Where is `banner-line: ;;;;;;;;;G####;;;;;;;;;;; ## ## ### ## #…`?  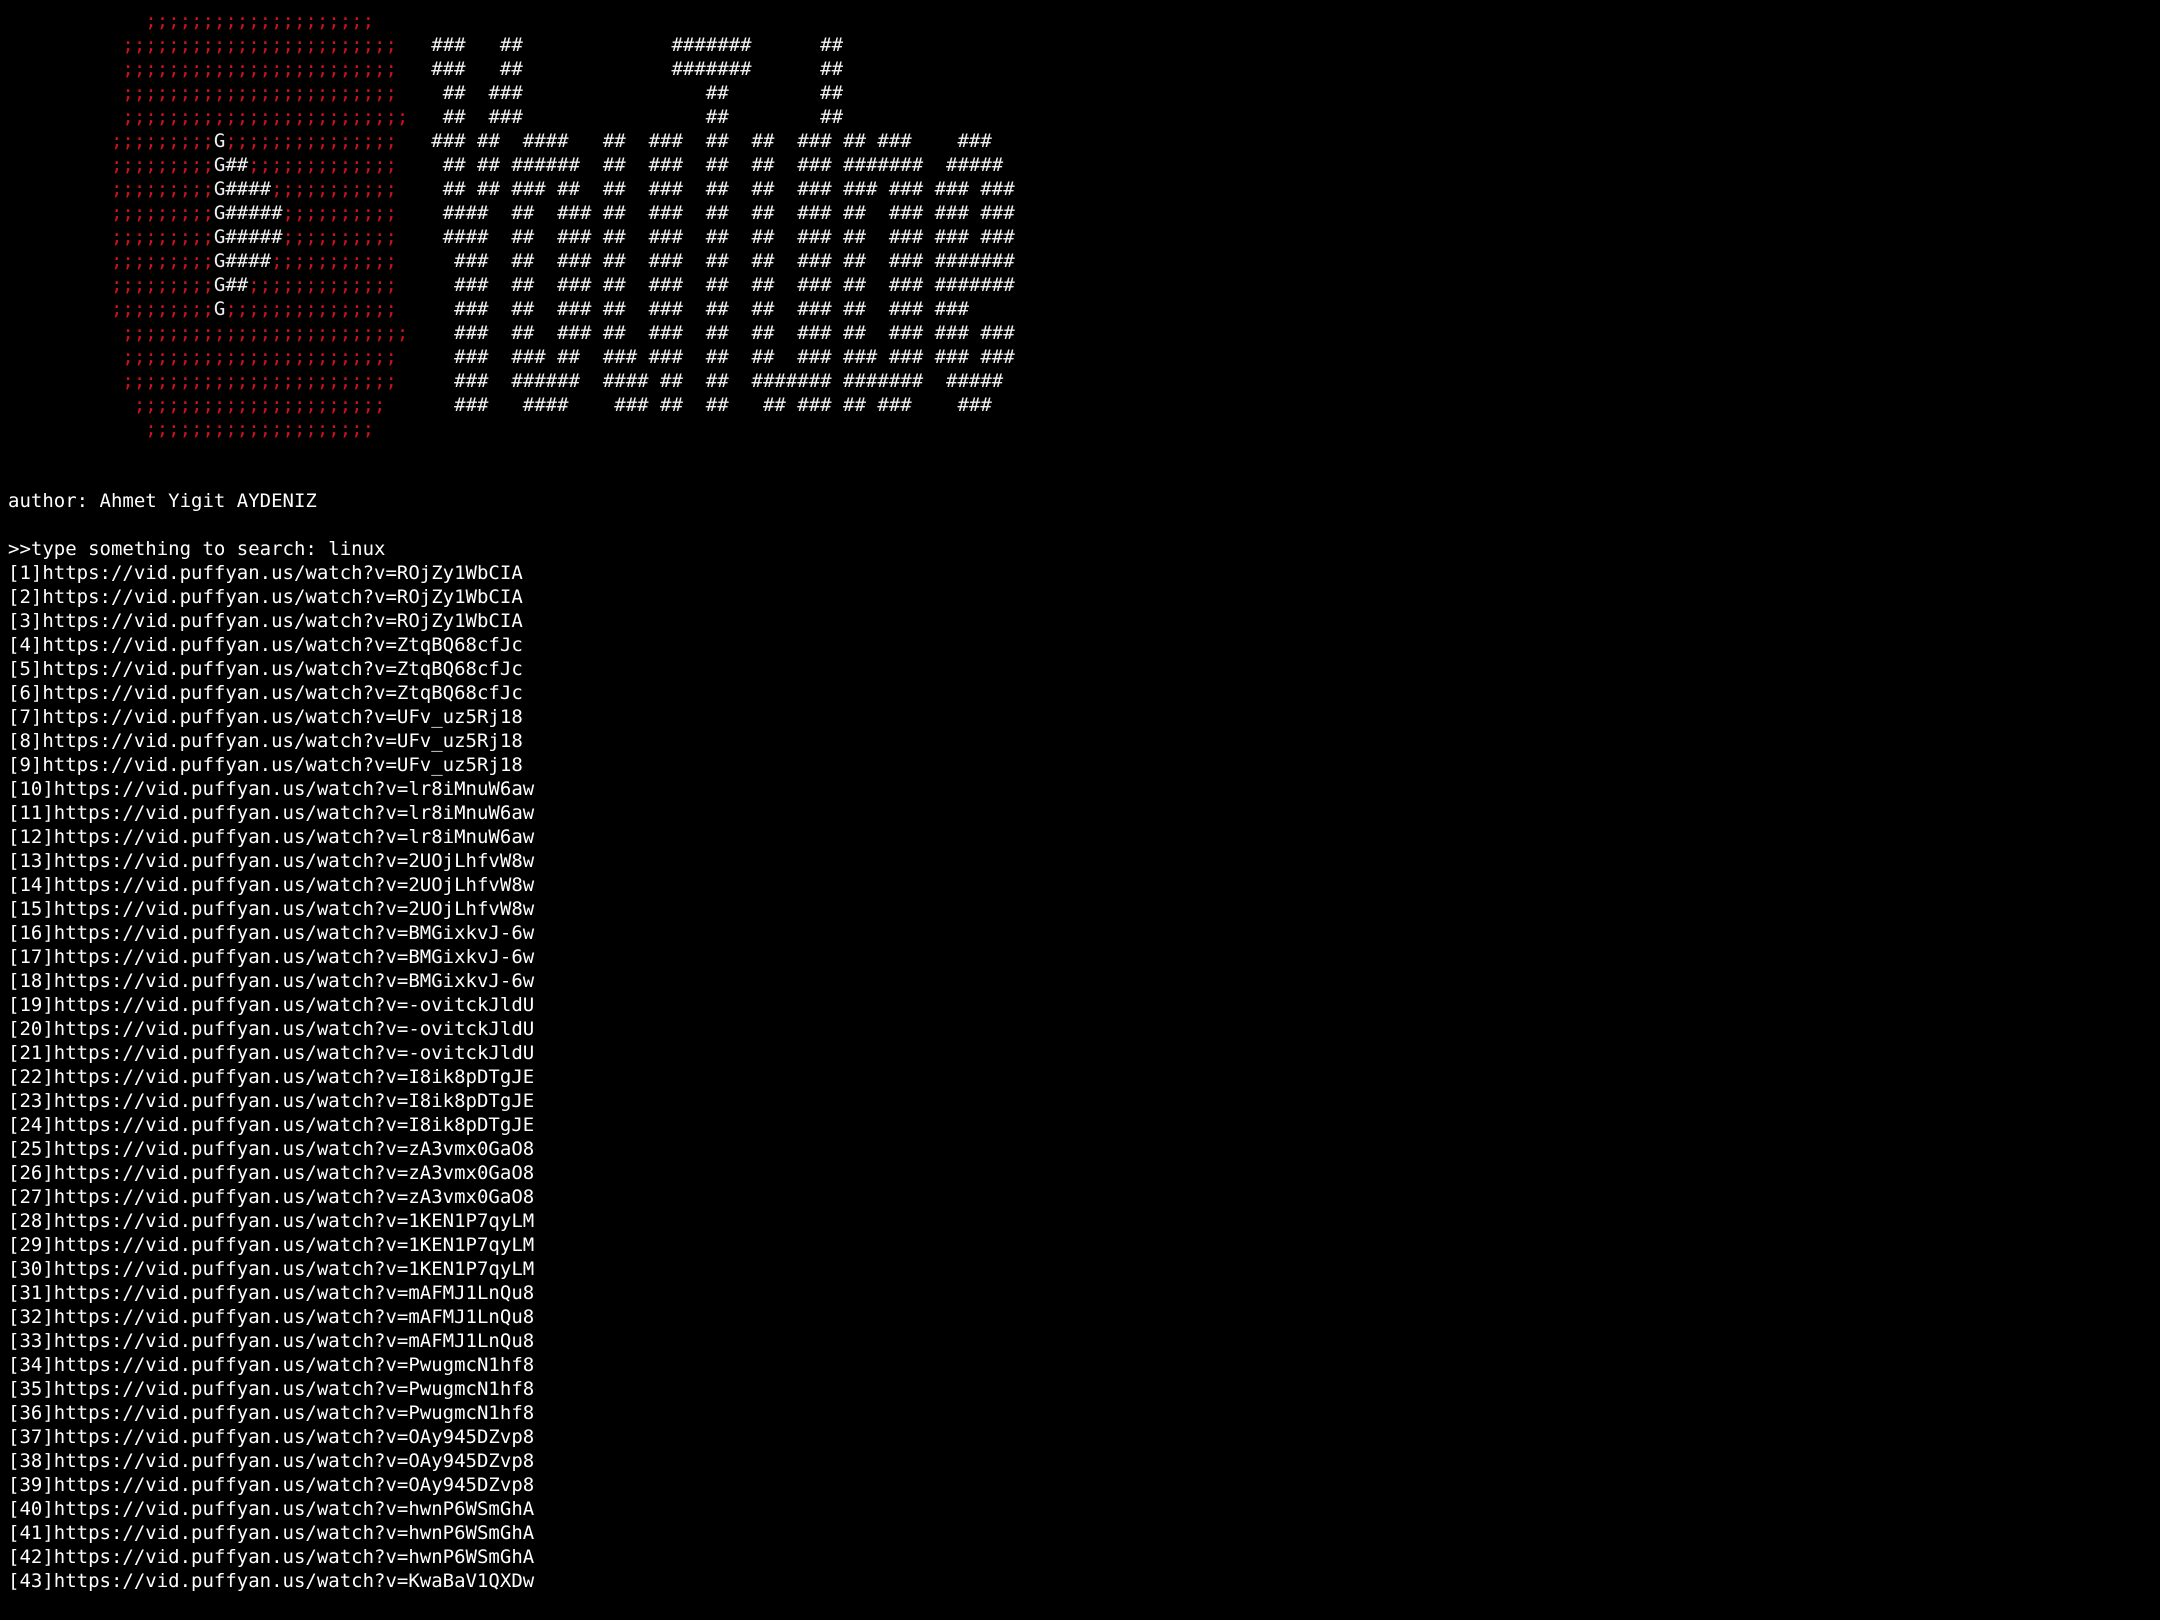
banner-line: ;;;;;;;;;G####;;;;;;;;;;; ## ## ### ## #… is located at coordinates (1084, 189).